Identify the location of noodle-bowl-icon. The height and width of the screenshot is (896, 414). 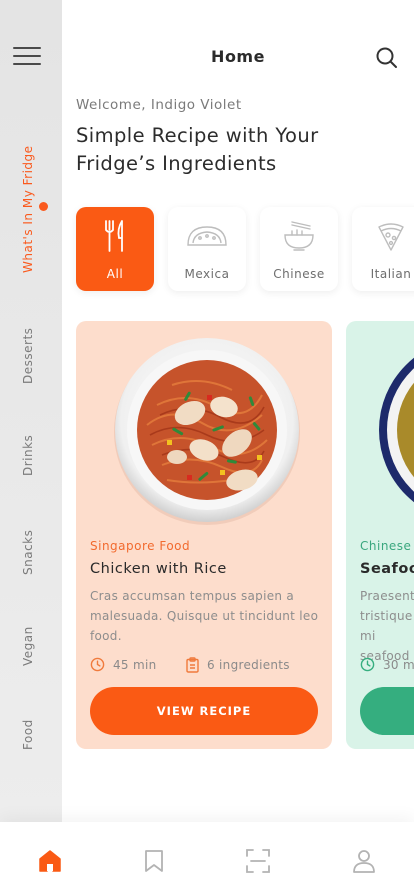
(299, 236).